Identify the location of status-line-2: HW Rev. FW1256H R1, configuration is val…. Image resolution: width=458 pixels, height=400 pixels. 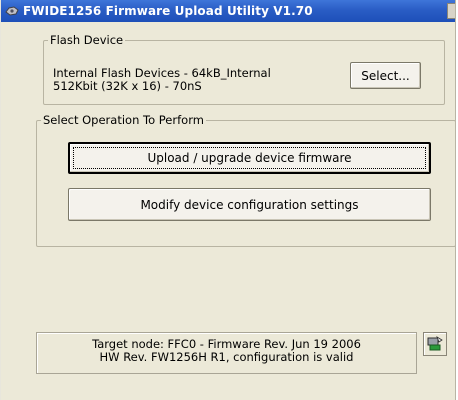
(226, 357).